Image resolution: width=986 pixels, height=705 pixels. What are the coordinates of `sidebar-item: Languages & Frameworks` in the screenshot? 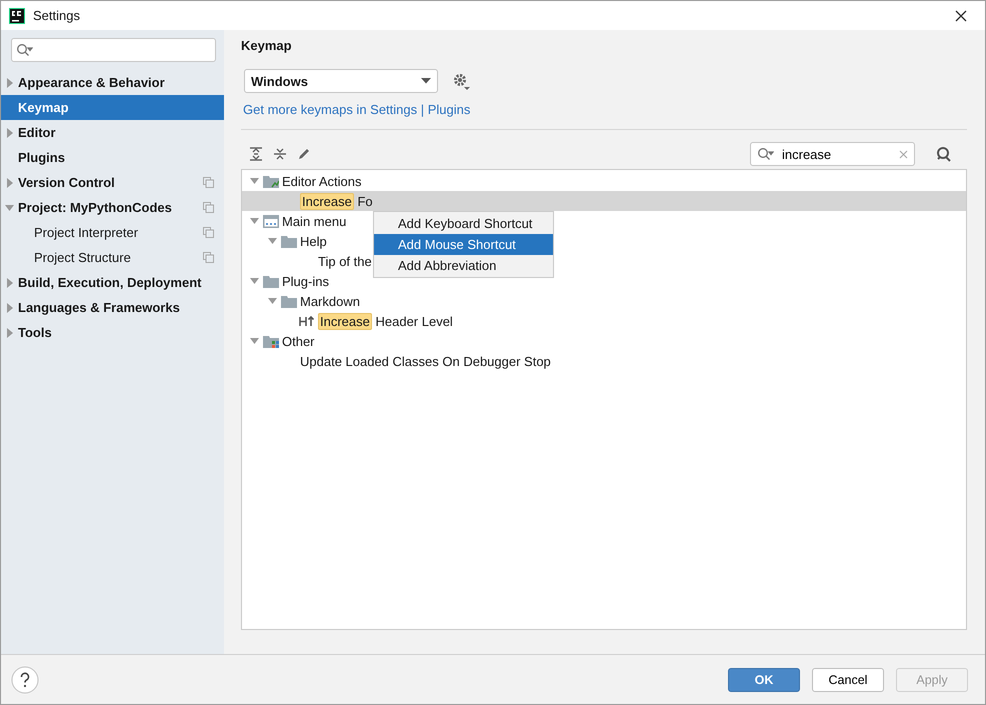 It's located at (112, 307).